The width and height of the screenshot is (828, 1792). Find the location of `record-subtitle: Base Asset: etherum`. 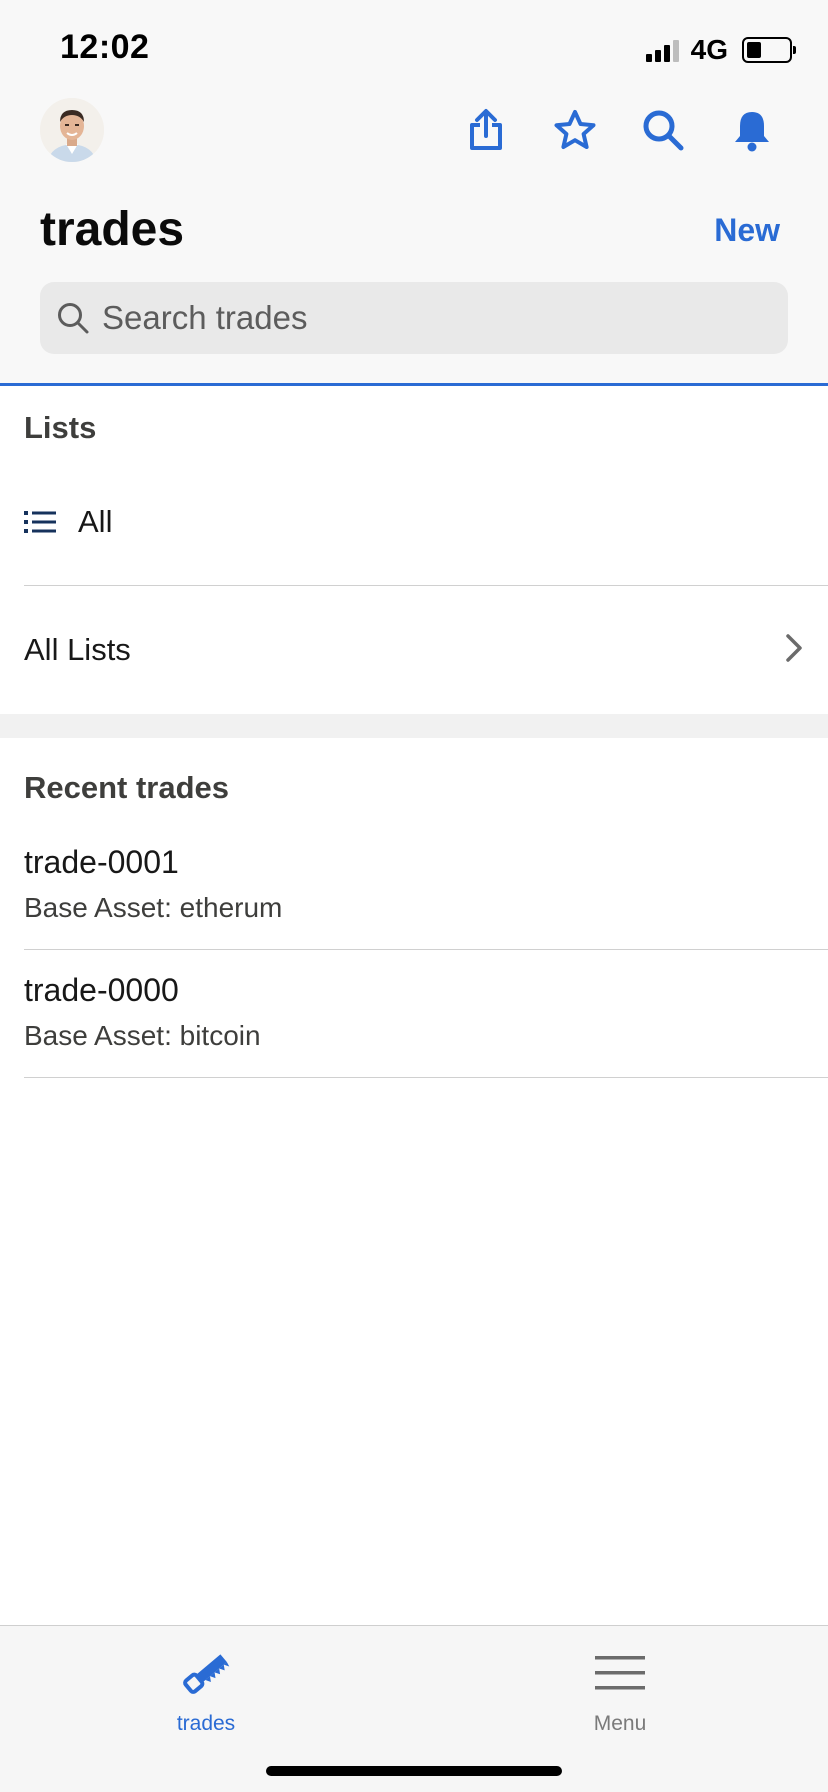

record-subtitle: Base Asset: etherum is located at coordinates (153, 907).